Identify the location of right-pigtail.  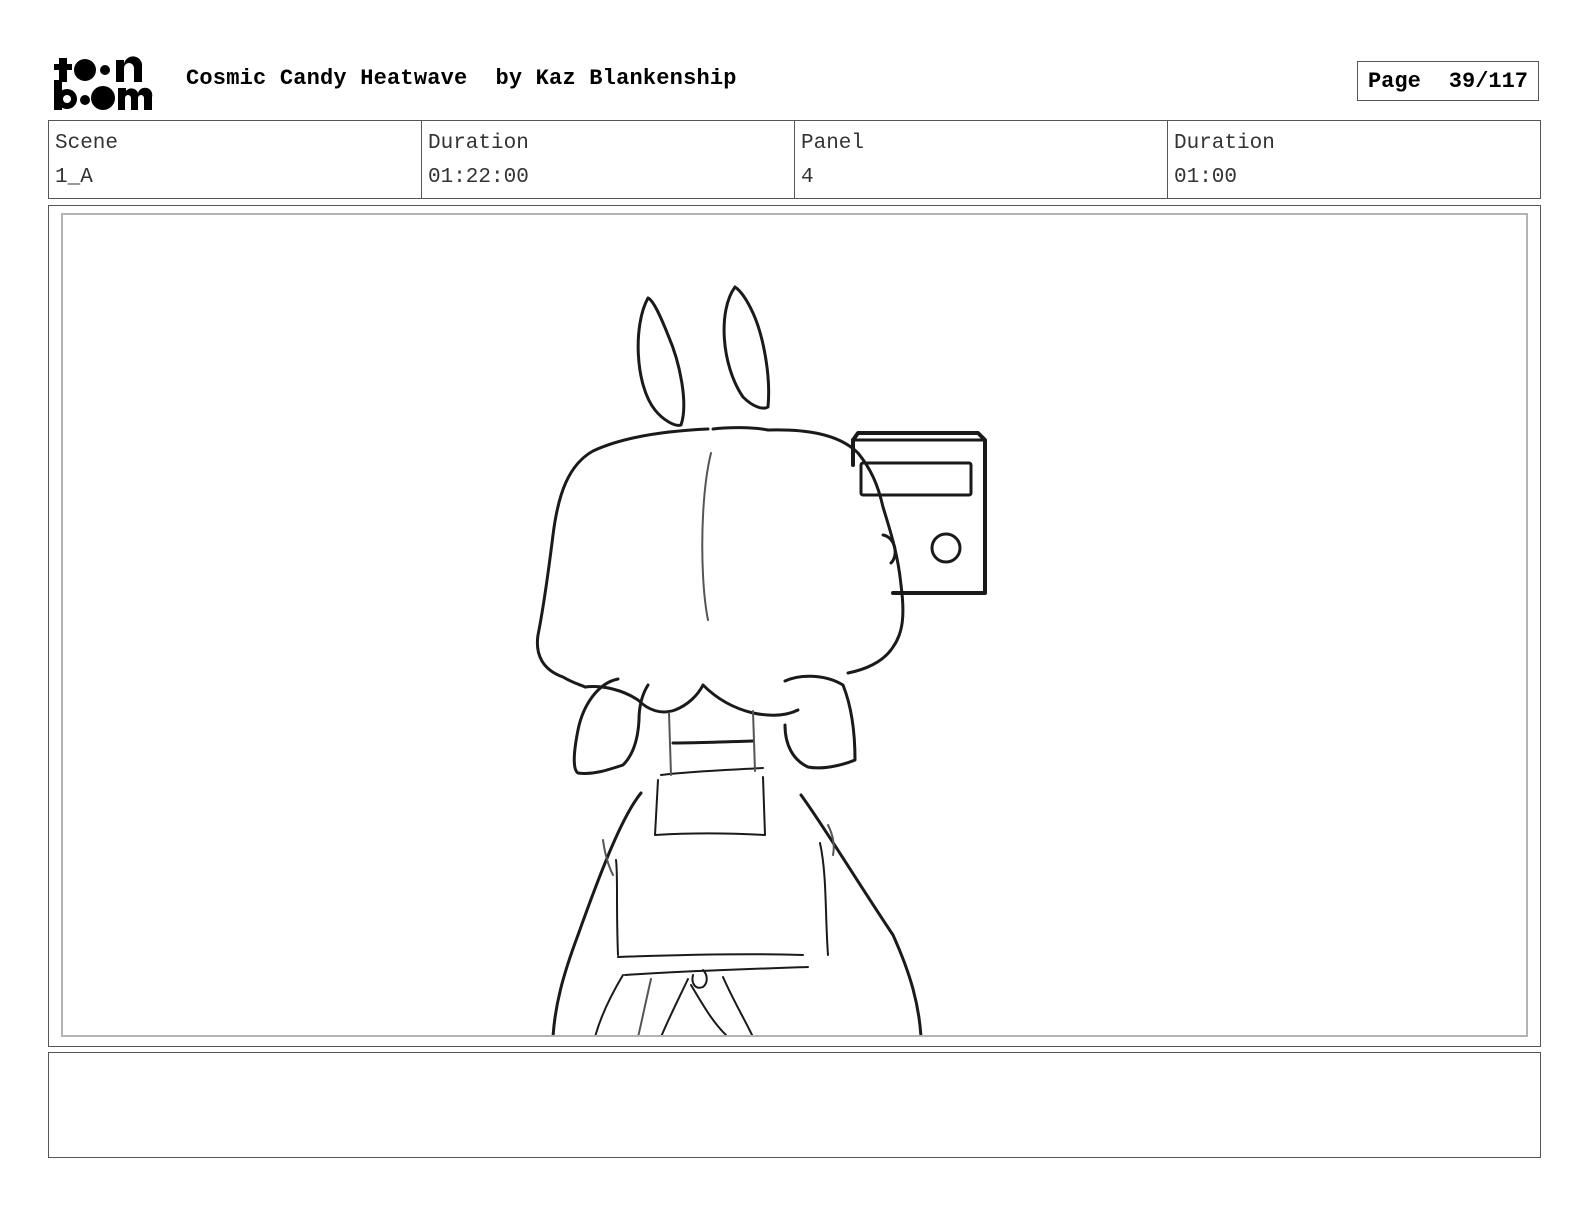
(820, 722).